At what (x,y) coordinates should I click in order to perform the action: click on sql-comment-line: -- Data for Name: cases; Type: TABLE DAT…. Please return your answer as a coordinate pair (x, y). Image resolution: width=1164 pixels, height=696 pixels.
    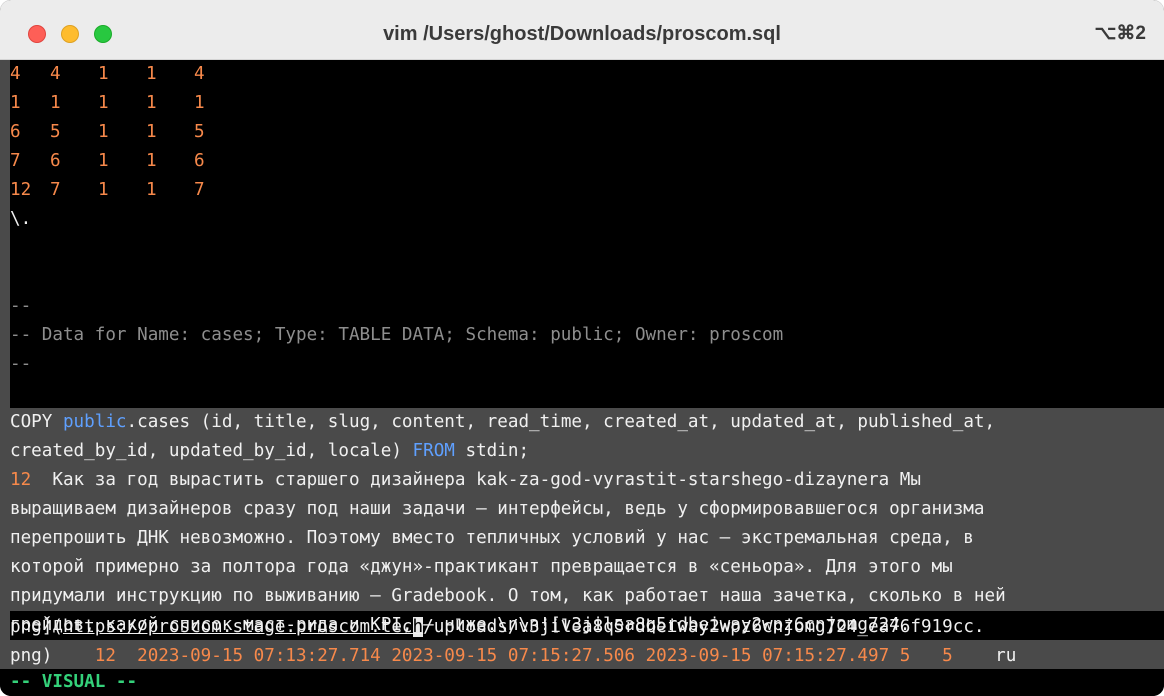
    Looking at the image, I should click on (397, 335).